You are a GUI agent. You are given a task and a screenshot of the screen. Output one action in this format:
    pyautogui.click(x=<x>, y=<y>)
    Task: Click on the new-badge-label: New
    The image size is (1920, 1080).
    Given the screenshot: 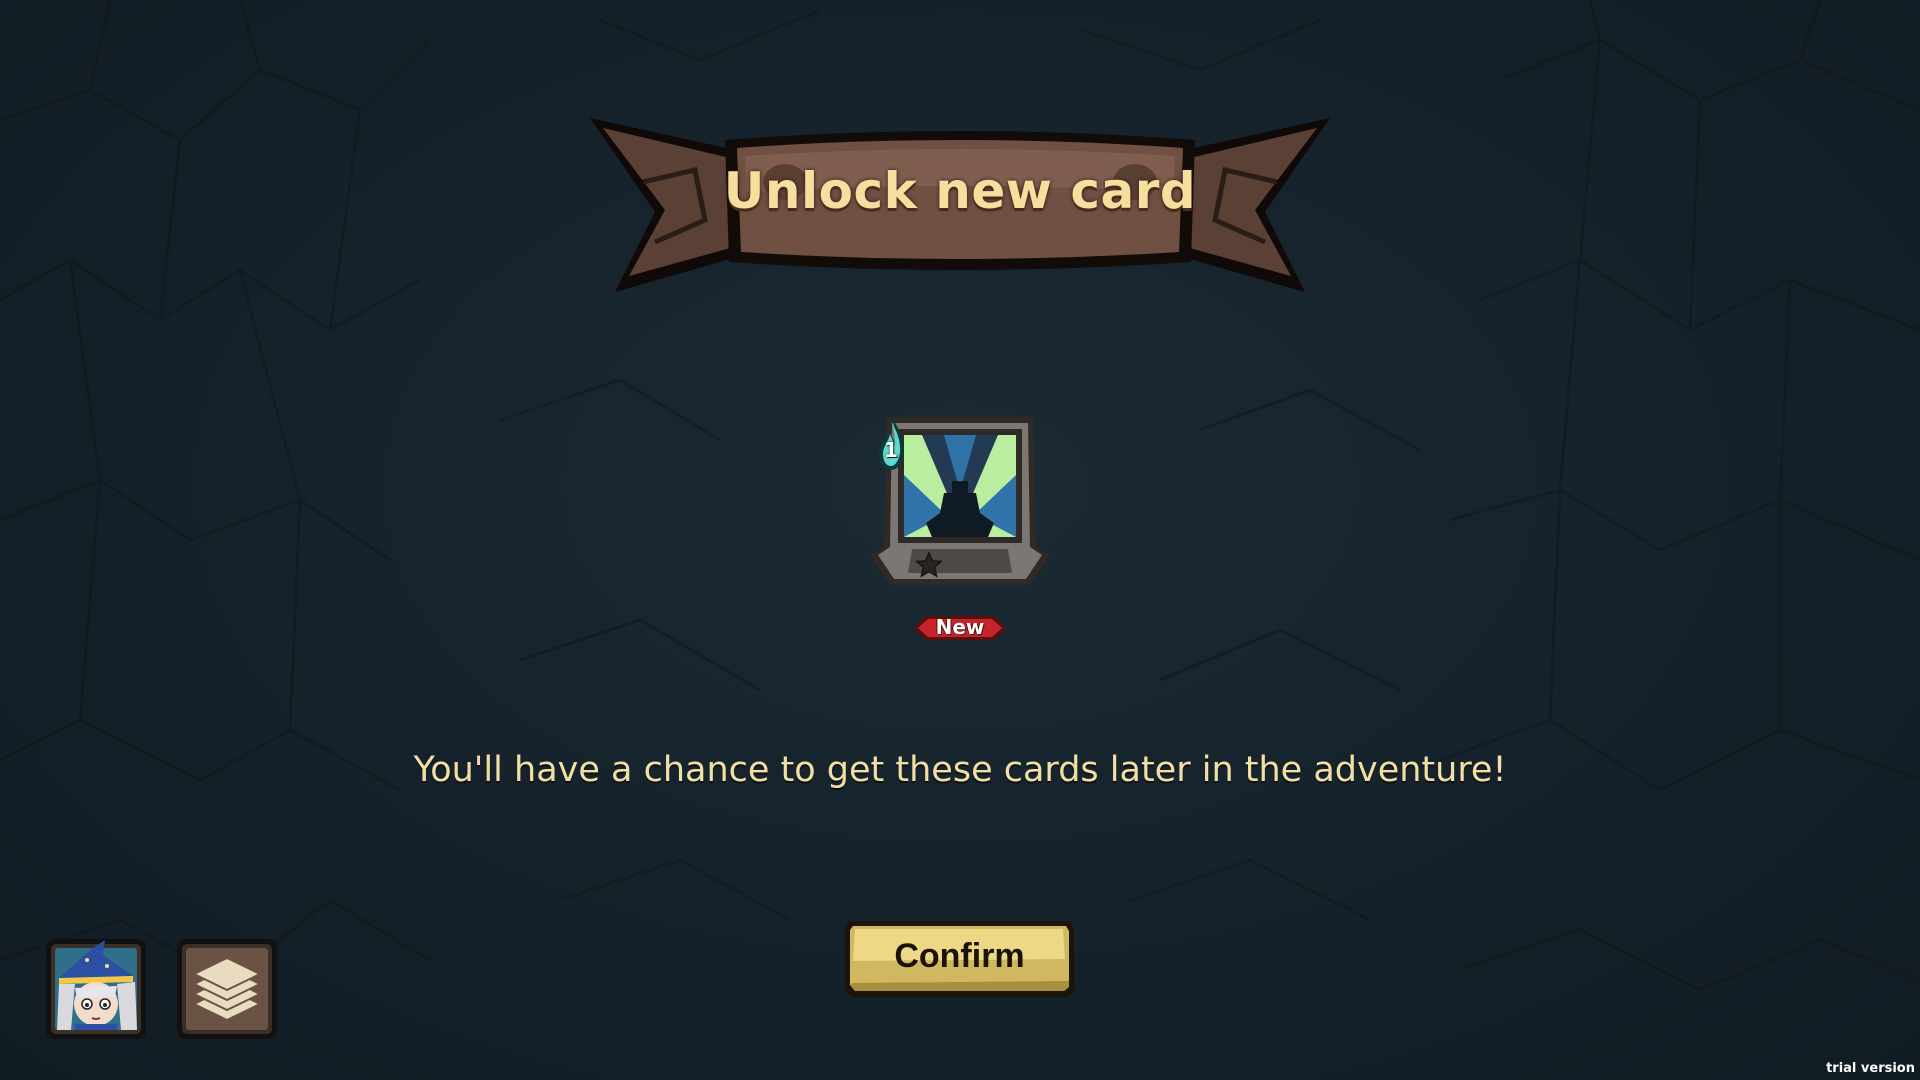 What is the action you would take?
    pyautogui.click(x=960, y=627)
    